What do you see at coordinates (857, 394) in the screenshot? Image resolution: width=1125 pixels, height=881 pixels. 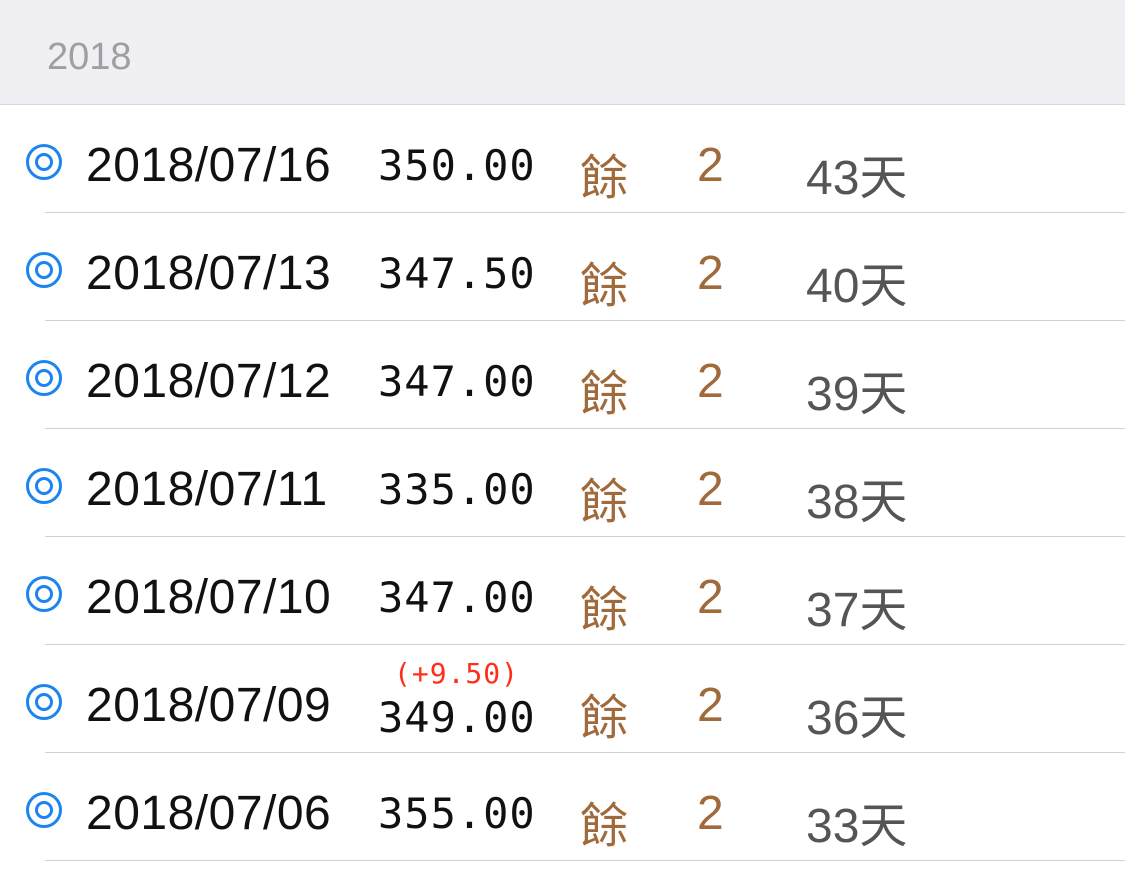 I see `row-days: 39天` at bounding box center [857, 394].